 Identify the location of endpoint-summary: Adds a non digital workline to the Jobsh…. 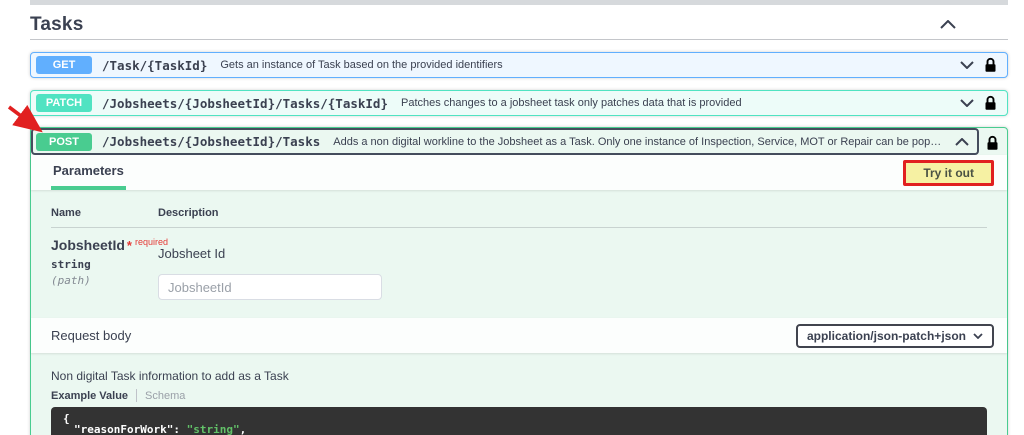
(640, 141).